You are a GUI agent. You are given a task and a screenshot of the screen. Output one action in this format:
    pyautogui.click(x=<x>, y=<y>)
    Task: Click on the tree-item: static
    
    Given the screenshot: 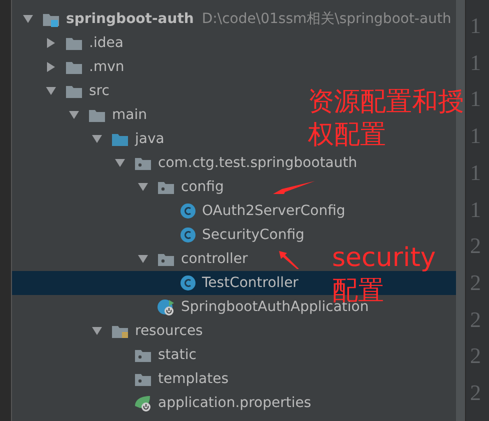 What is the action you would take?
    pyautogui.click(x=165, y=355)
    